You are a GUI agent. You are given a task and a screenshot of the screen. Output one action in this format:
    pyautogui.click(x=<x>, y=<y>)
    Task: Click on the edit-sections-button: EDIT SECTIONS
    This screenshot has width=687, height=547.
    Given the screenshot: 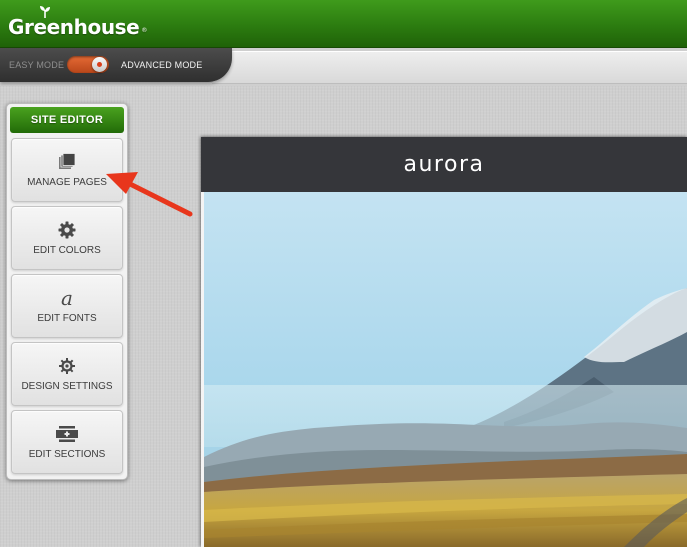 What is the action you would take?
    pyautogui.click(x=67, y=442)
    